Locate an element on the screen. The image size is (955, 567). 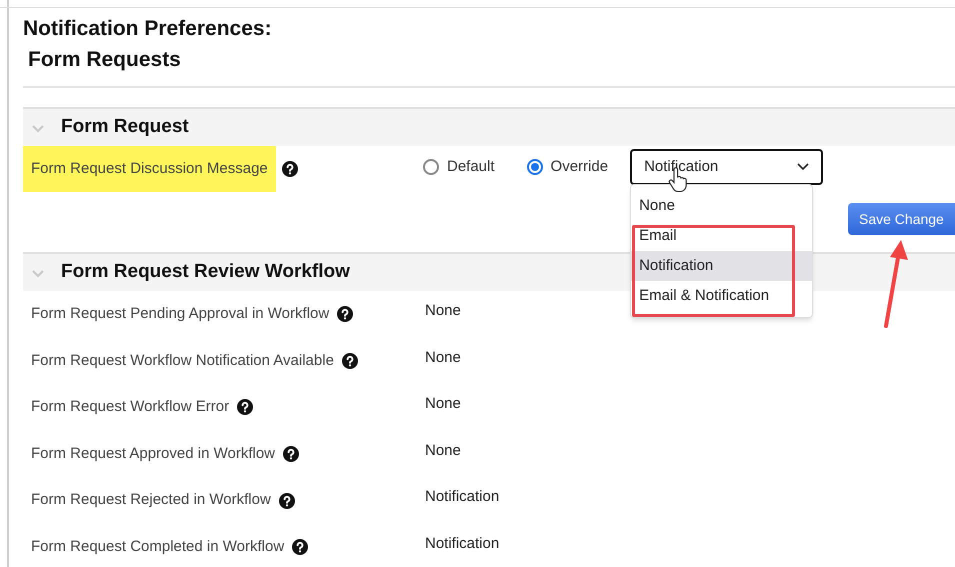
setting-label: Form Request Discussion Message is located at coordinates (149, 169).